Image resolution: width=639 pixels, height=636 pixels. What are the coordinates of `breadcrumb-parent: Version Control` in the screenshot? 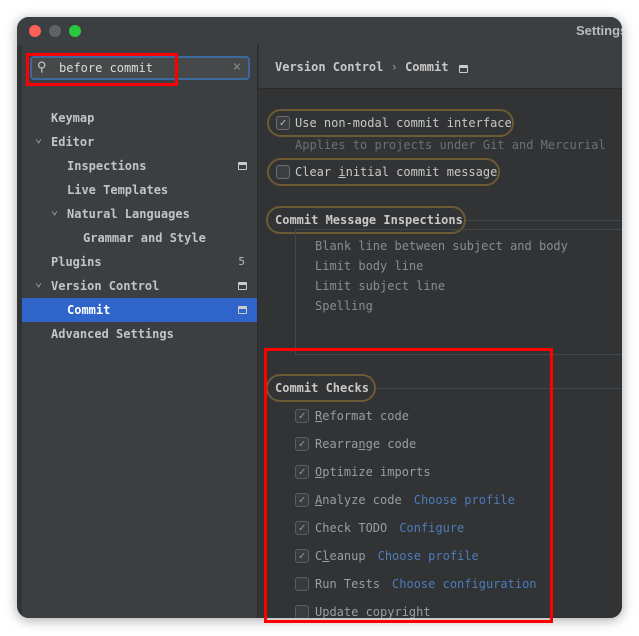 It's located at (329, 67).